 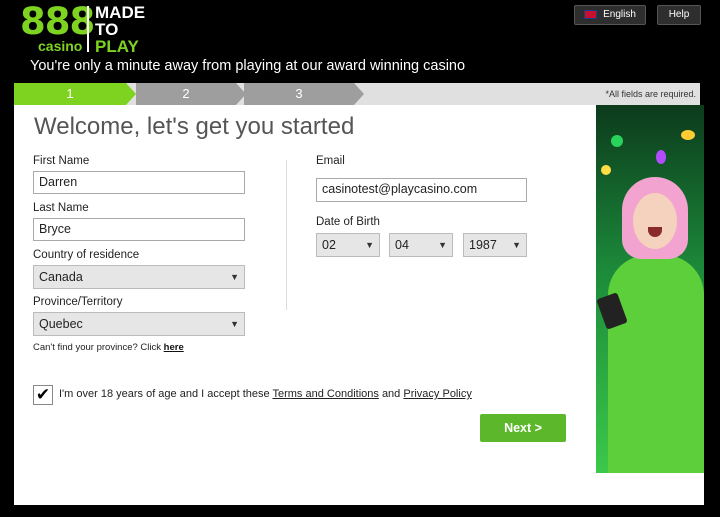 I want to click on last-name-input: Bryce, so click(x=139, y=229).